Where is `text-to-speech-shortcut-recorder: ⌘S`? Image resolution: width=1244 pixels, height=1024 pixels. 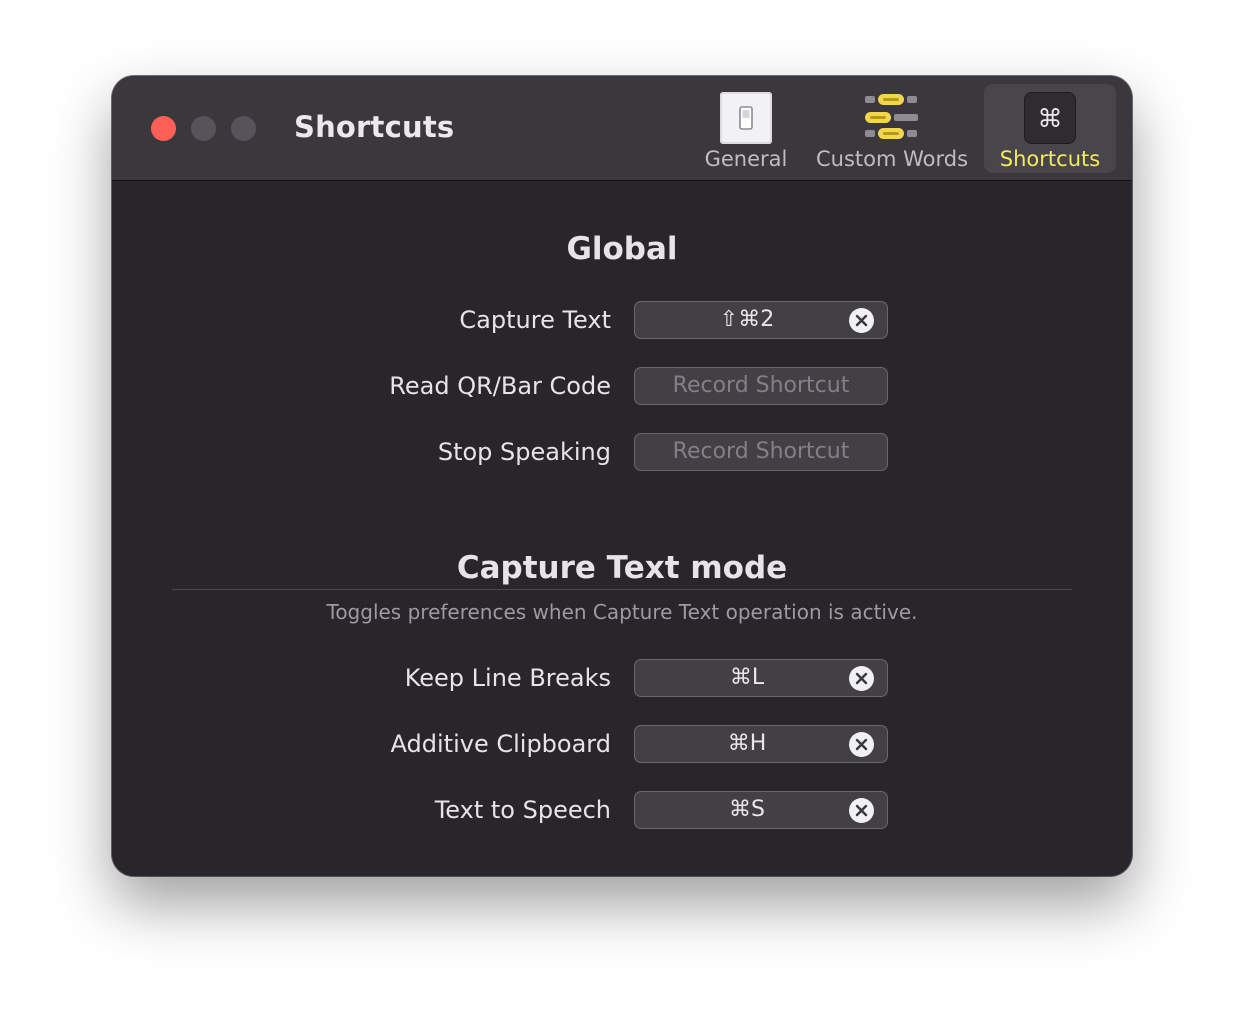 text-to-speech-shortcut-recorder: ⌘S is located at coordinates (761, 810).